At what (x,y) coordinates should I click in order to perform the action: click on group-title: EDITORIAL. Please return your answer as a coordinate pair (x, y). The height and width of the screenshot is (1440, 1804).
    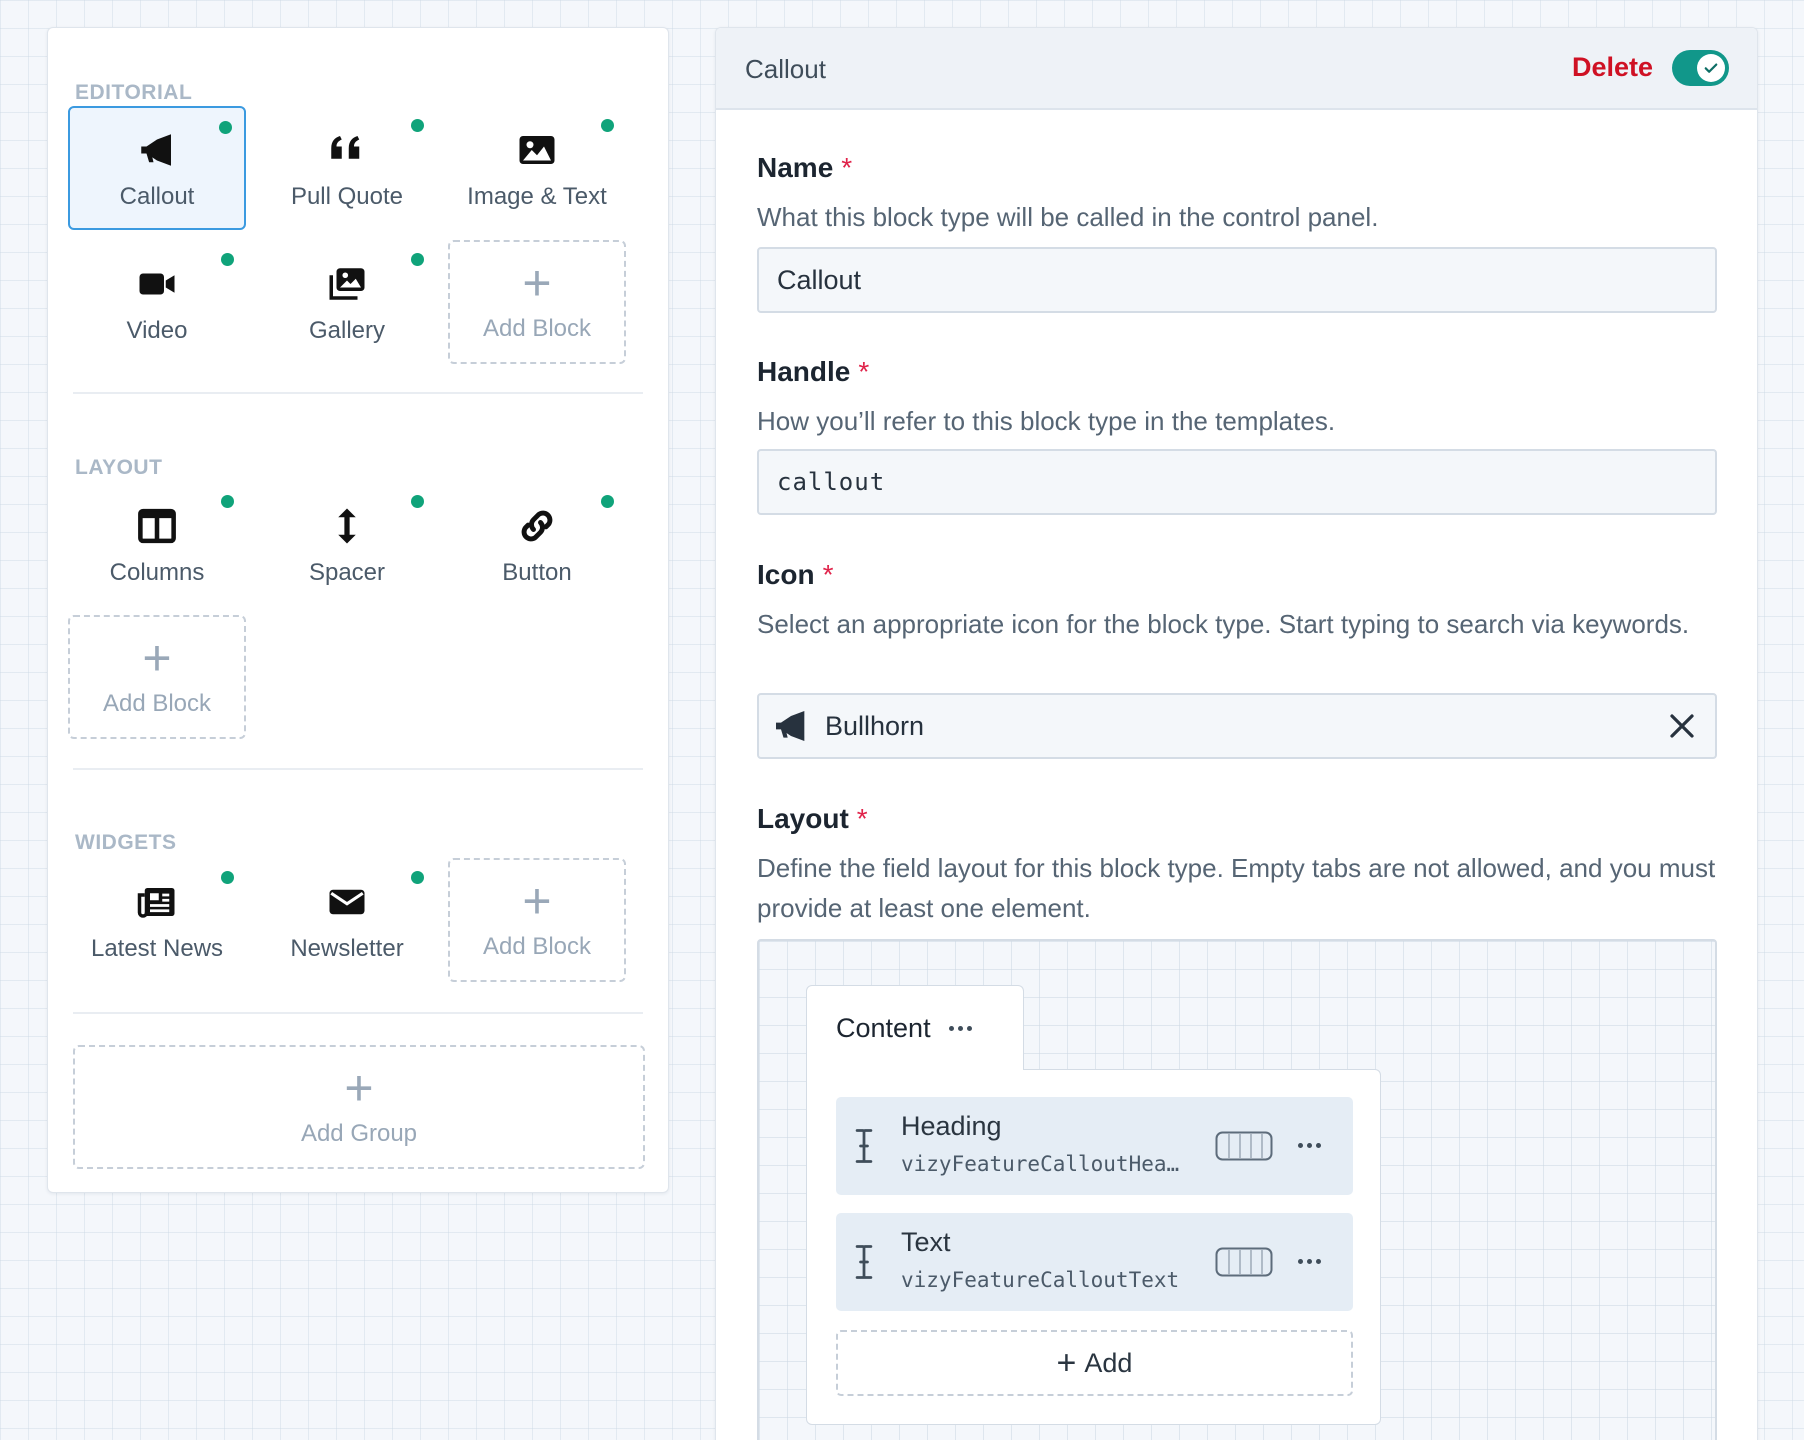
    Looking at the image, I should click on (134, 92).